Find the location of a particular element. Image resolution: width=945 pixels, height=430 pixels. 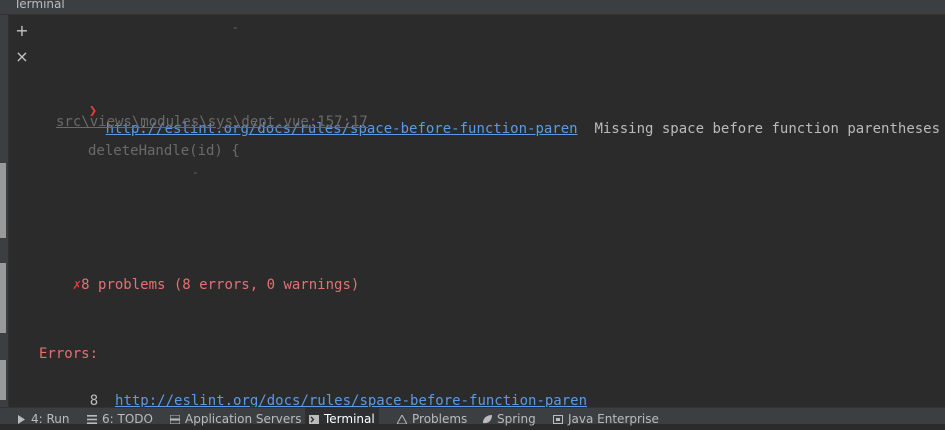

terminal-title-bar: Terminal is located at coordinates (472, 7).